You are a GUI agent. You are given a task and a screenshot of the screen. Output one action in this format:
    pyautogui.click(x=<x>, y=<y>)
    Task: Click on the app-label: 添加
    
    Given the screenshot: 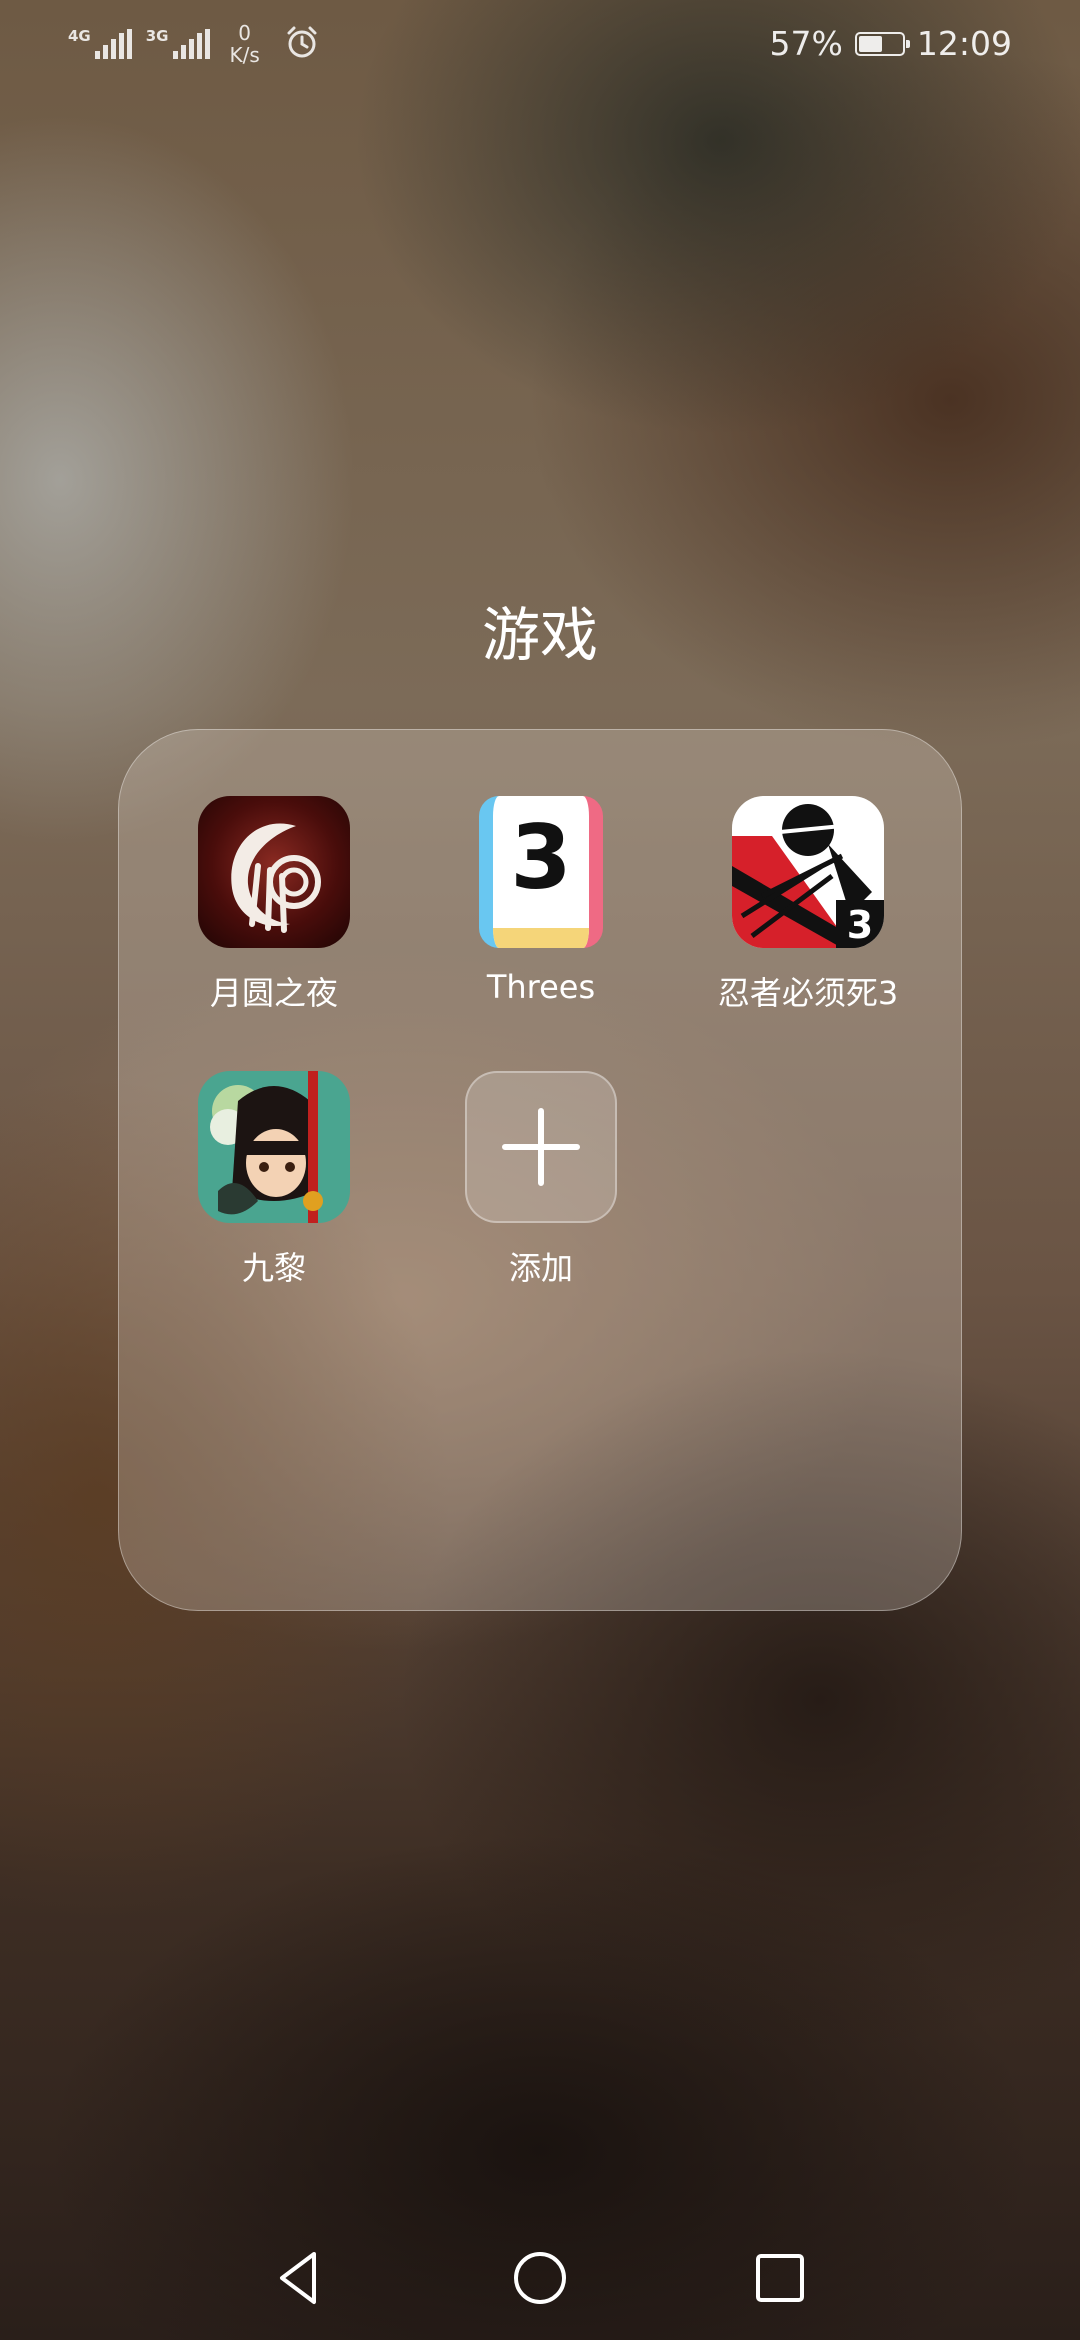 What is the action you would take?
    pyautogui.click(x=540, y=1268)
    